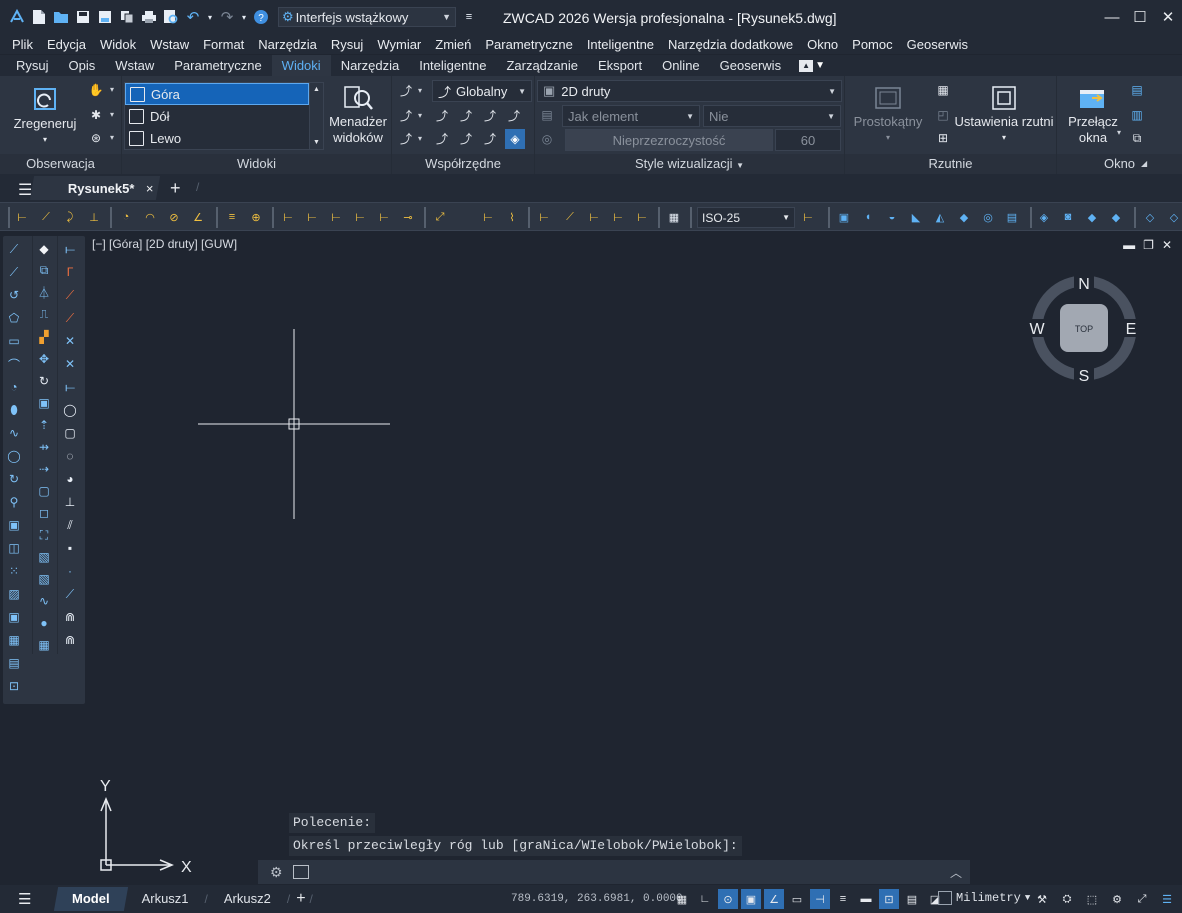  What do you see at coordinates (442, 115) in the screenshot?
I see `ucs-x-icon: ⤴` at bounding box center [442, 115].